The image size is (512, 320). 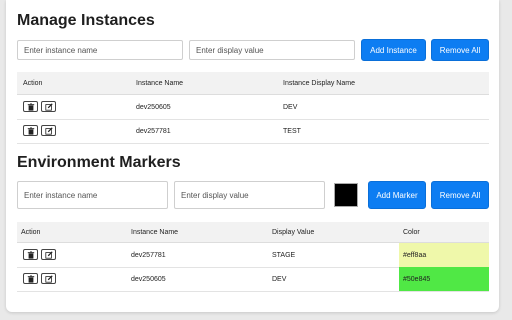 I want to click on header-instance-display-name: Instance Display Name, so click(x=319, y=83).